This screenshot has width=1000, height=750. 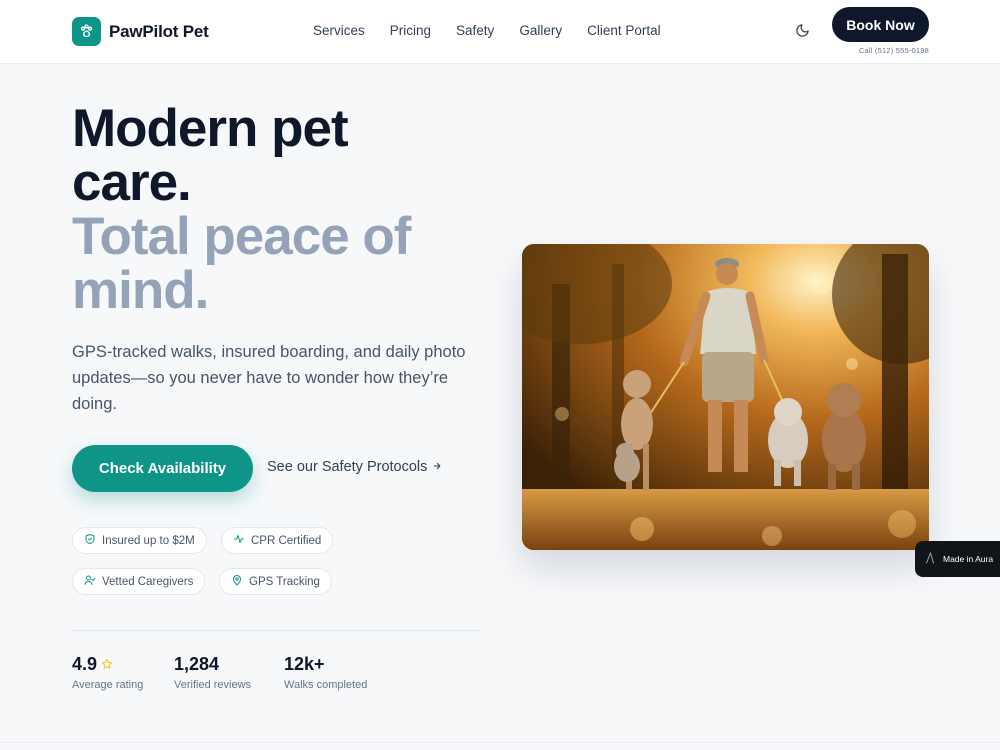 I want to click on hero-headline: Modern pet care. Total peace of mind., so click(x=282, y=210).